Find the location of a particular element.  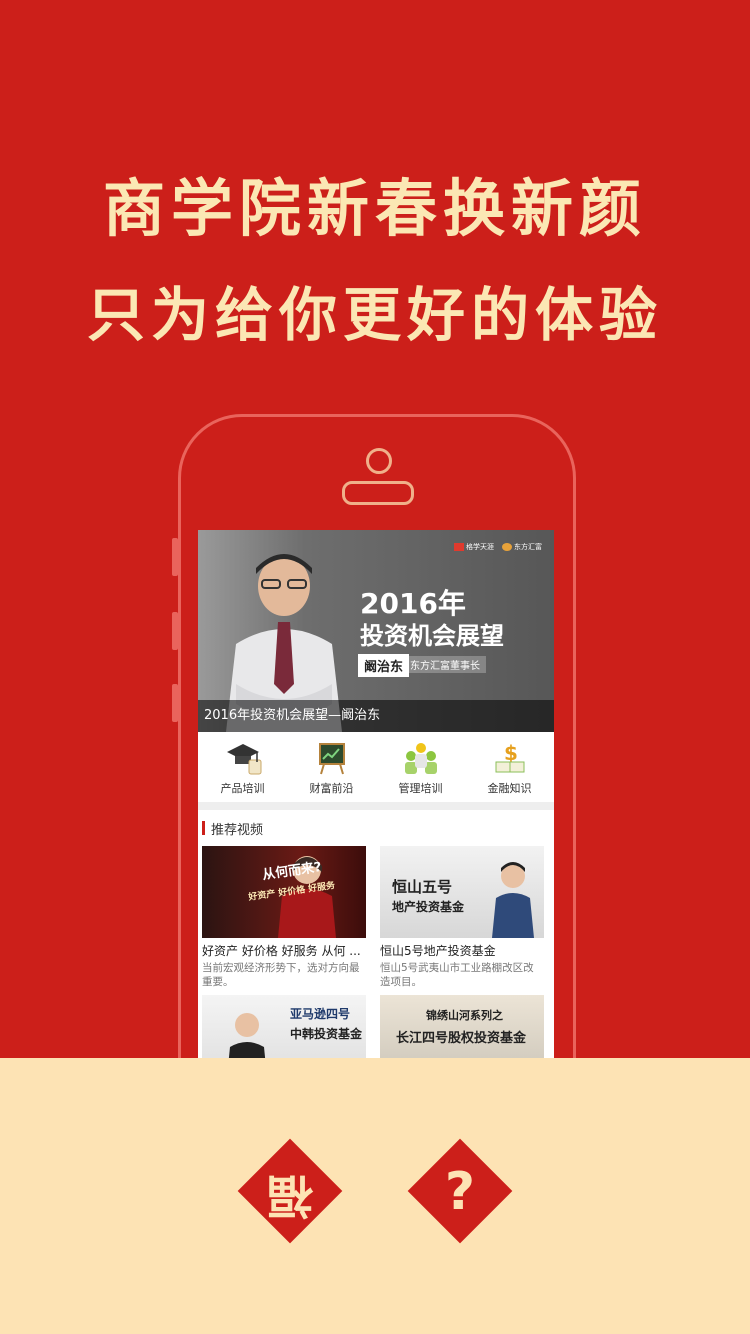

category-label: 管理培训 is located at coordinates (420, 788).